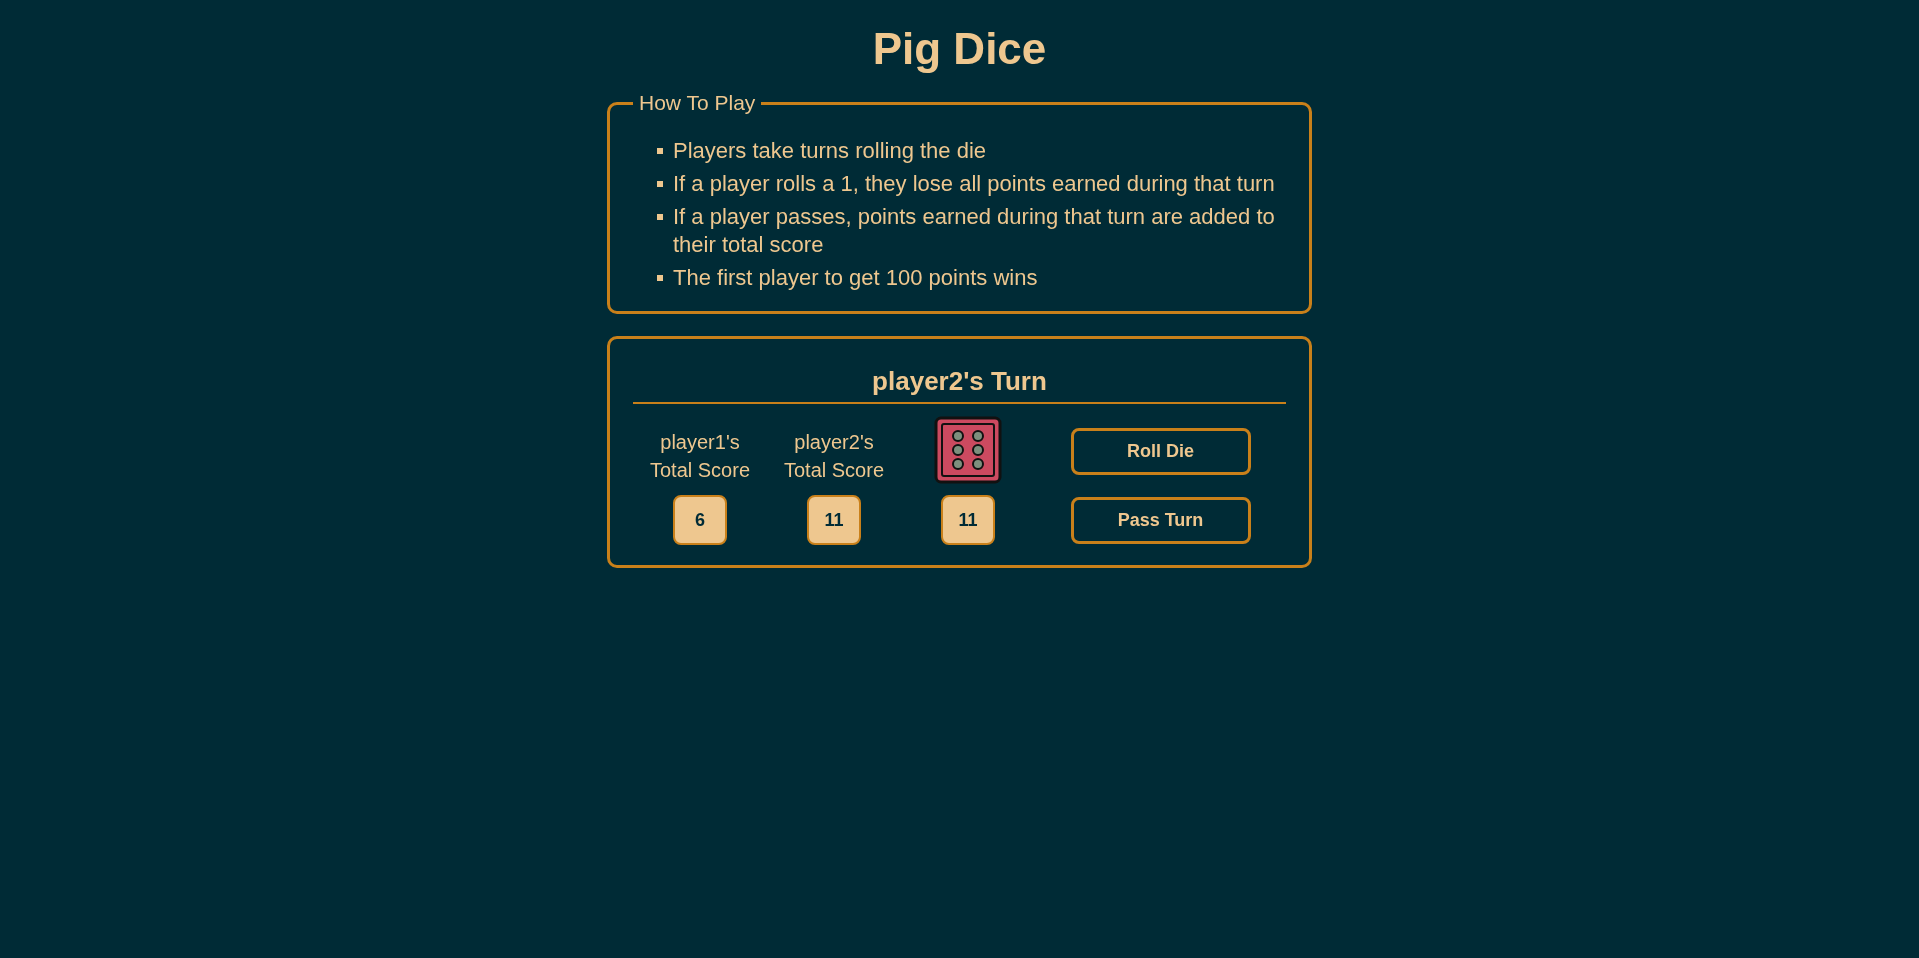 The width and height of the screenshot is (1919, 958). I want to click on rule-text: The first player to get 100 points wins, so click(855, 278).